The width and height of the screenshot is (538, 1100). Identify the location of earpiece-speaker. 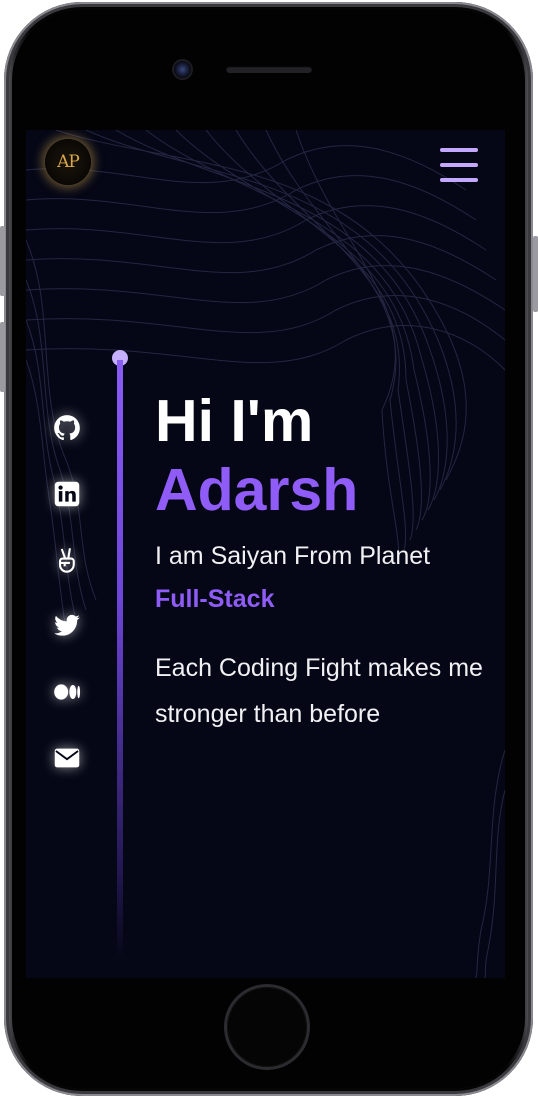
(269, 69).